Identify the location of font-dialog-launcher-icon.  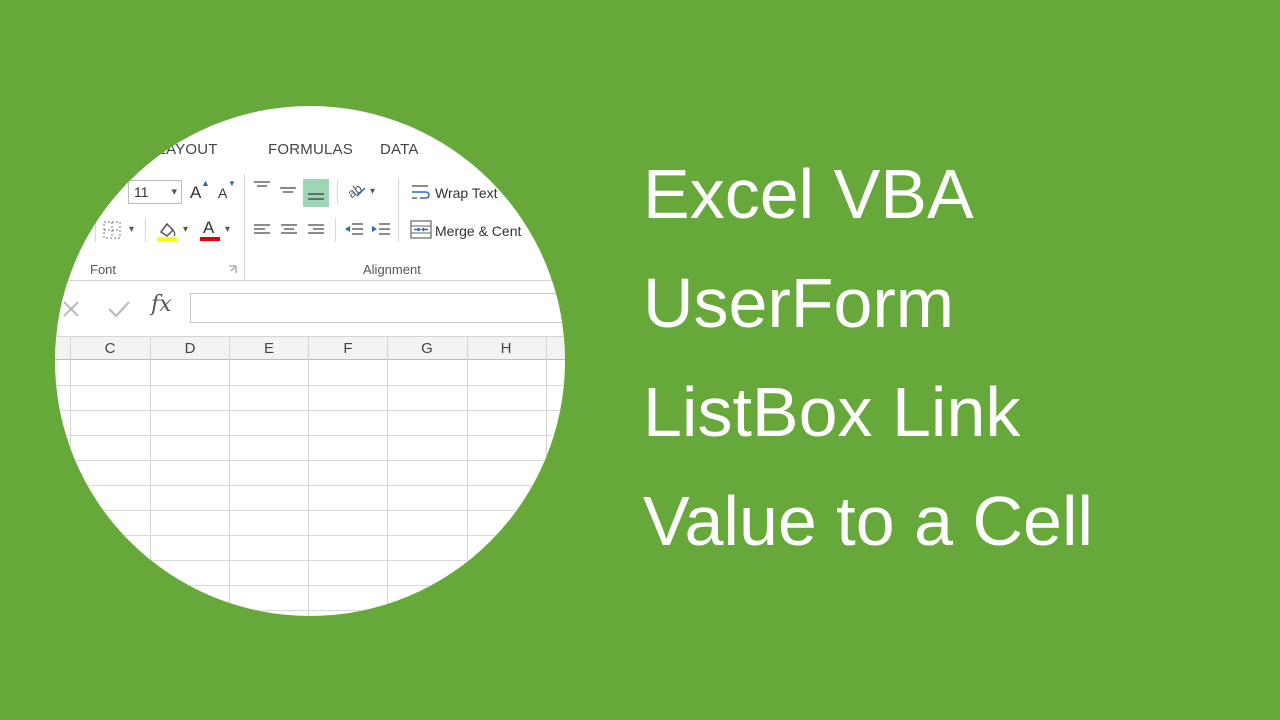
(232, 269).